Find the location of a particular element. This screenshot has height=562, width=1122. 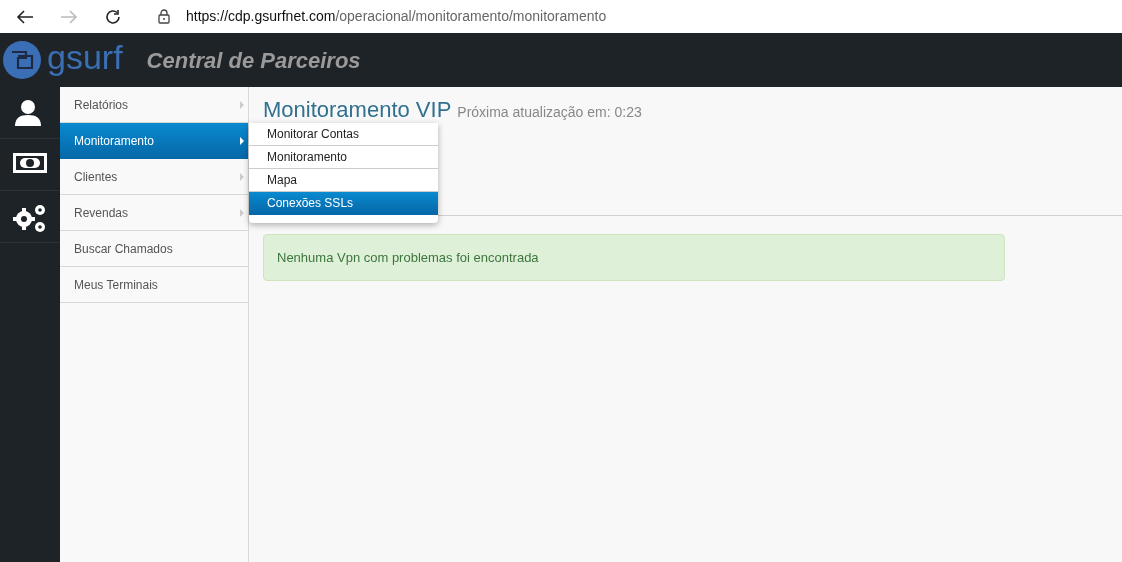

update-countdown: Próxima atualização em: 0:23 is located at coordinates (549, 112).